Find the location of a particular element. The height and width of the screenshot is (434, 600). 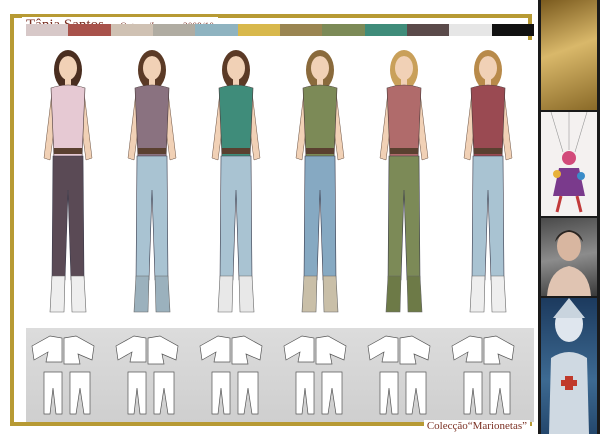

inspiration-photo-marionette is located at coordinates (569, 164).